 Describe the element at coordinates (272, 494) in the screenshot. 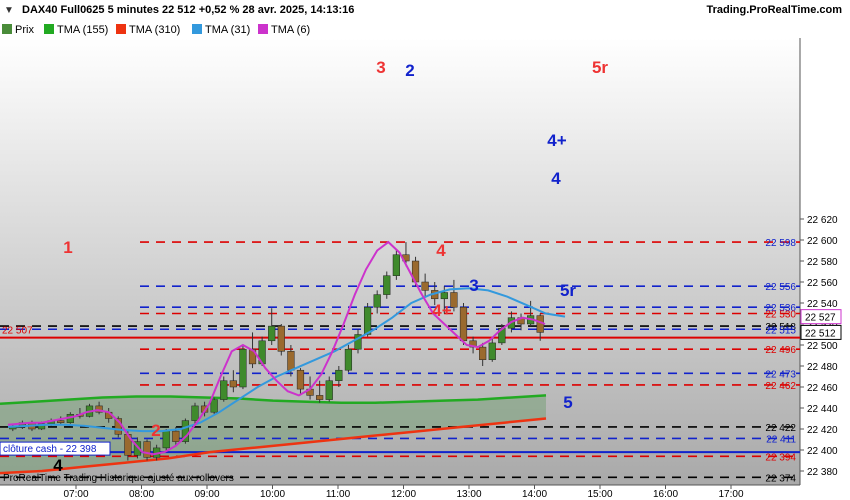

I see `x-tick-label: 10:00` at that location.